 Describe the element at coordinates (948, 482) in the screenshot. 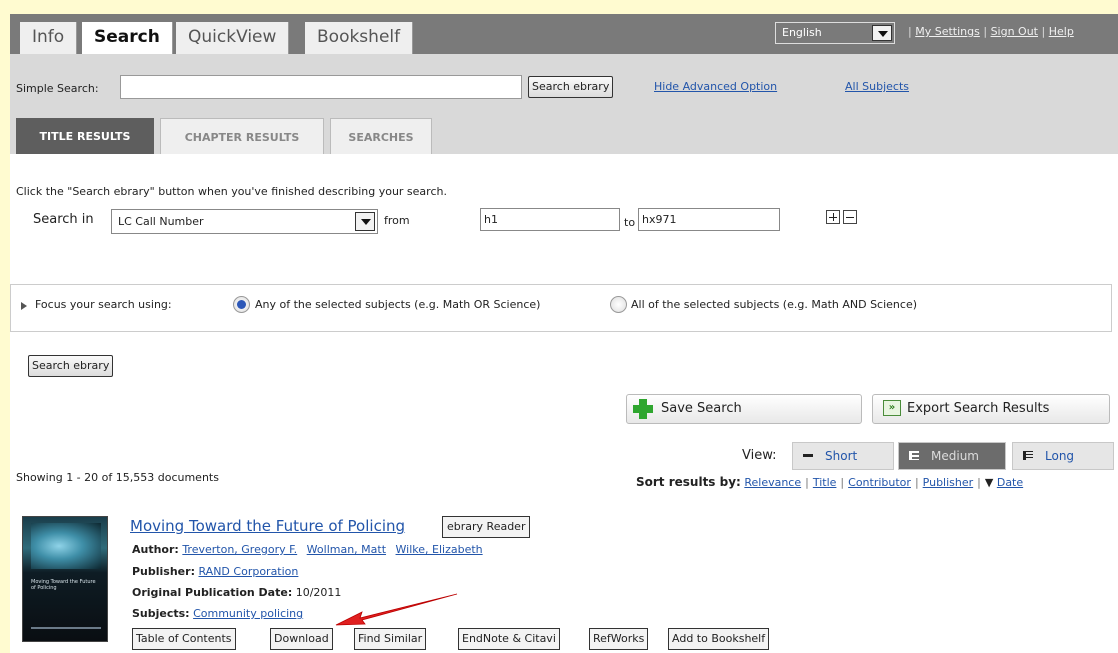

I see `sort-publisher-link: Publisher` at that location.